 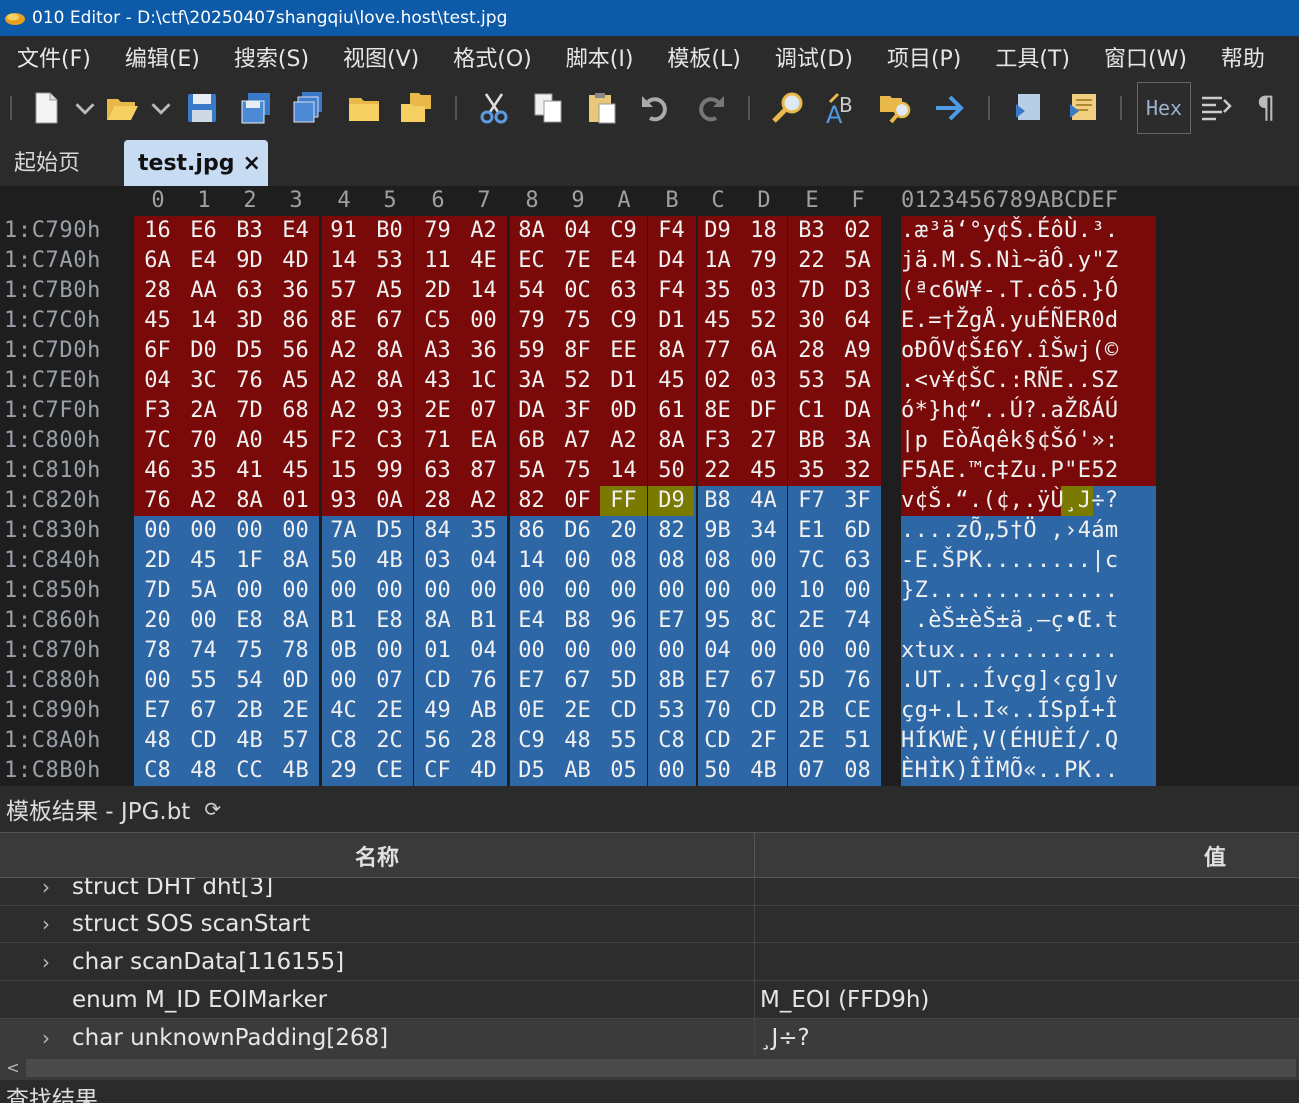 What do you see at coordinates (842, 108) in the screenshot?
I see `replace-button: AB` at bounding box center [842, 108].